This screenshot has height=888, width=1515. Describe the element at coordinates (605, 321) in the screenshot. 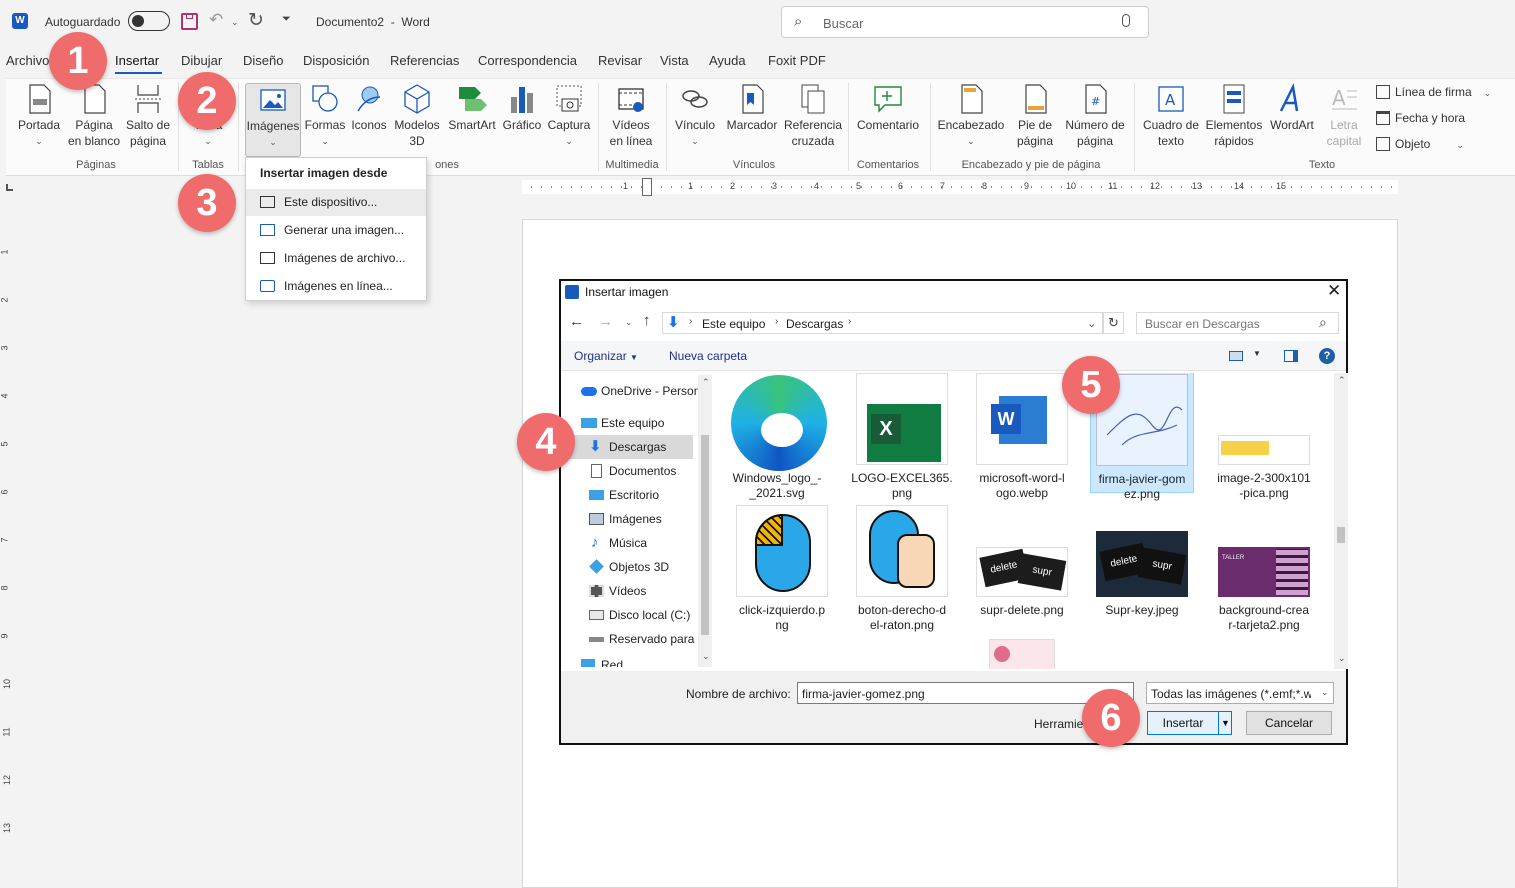

I see `forward-icon: →` at that location.